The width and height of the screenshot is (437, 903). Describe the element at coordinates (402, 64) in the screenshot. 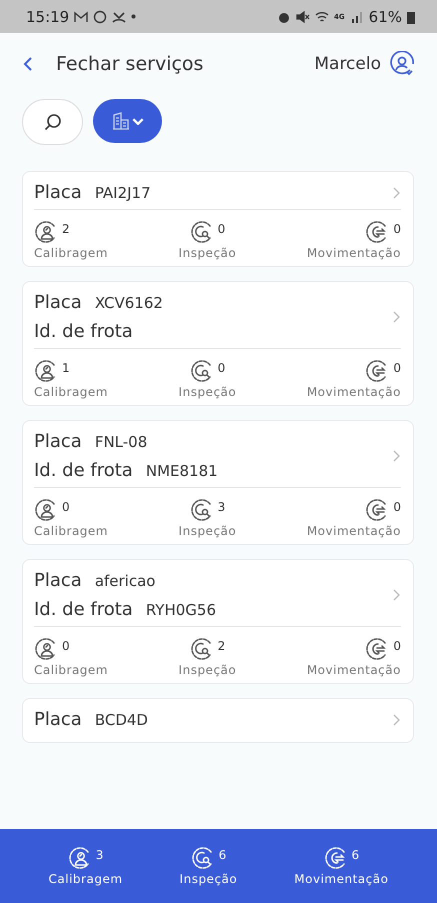

I see `user-icon` at that location.